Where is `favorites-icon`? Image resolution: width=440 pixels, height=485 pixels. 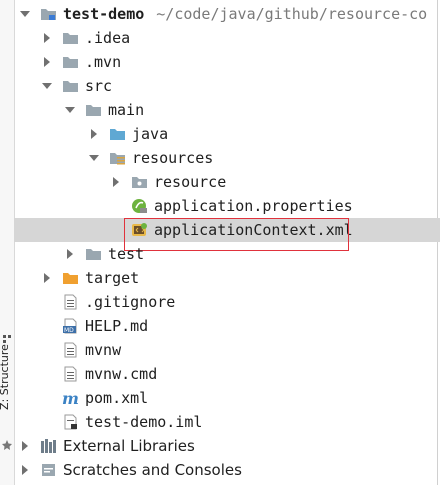 favorites-icon is located at coordinates (7, 443).